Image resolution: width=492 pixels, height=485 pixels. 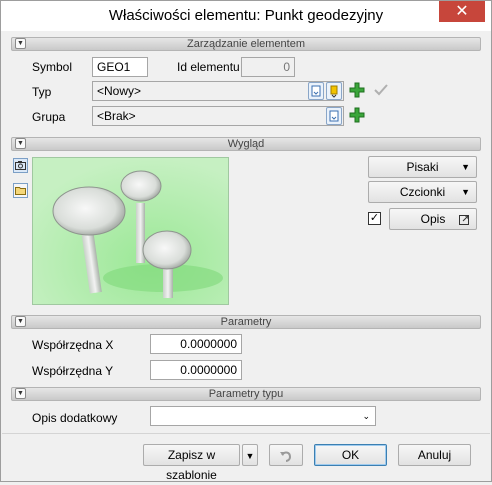 What do you see at coordinates (357, 90) in the screenshot?
I see `add-type-plus-icon` at bounding box center [357, 90].